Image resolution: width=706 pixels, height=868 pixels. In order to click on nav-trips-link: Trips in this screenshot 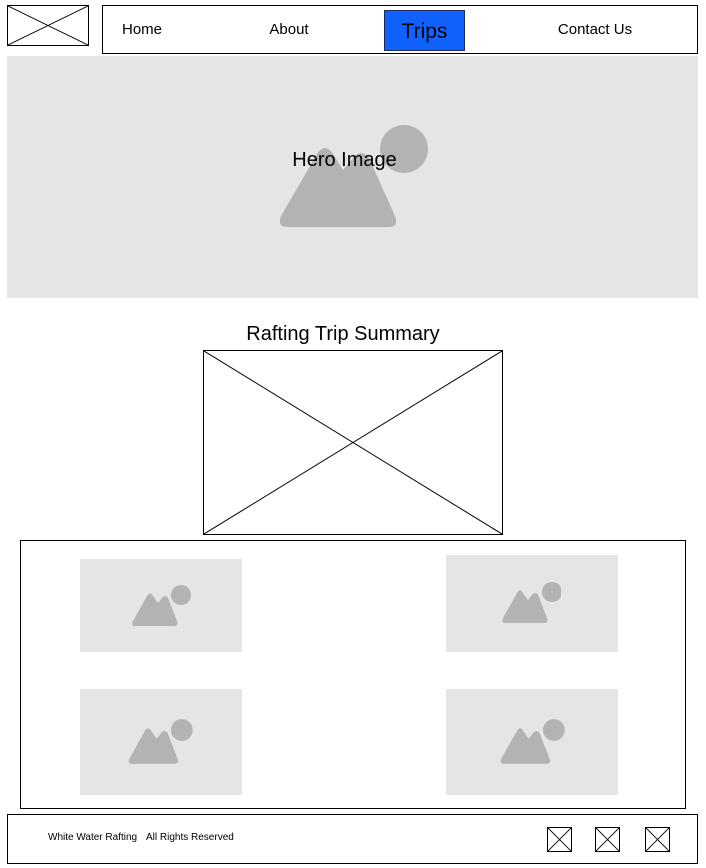, I will do `click(424, 30)`.